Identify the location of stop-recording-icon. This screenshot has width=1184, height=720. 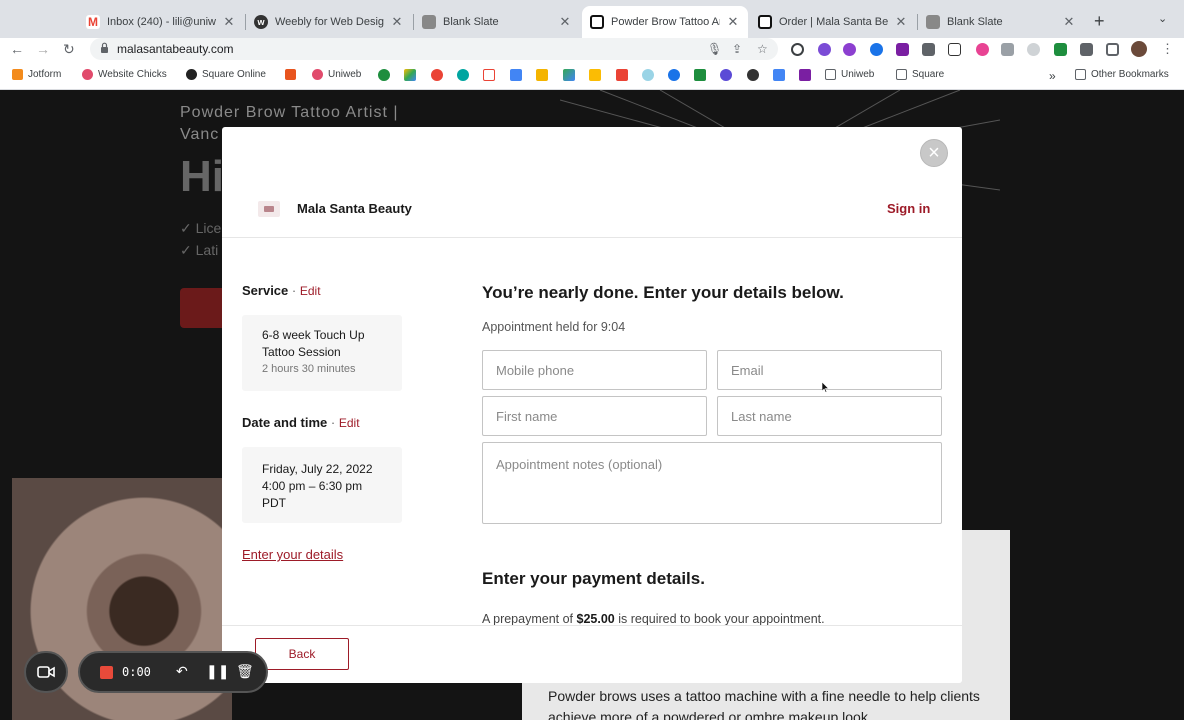
(106, 672).